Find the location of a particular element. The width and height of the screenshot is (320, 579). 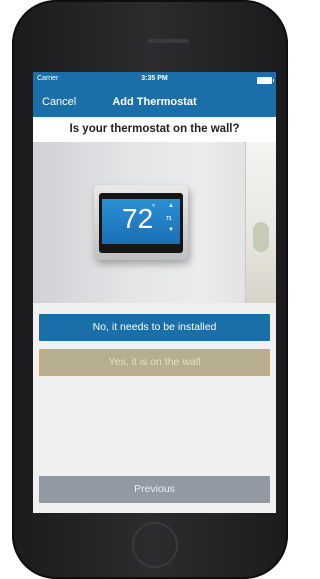

degree-symbol: ° is located at coordinates (154, 207).